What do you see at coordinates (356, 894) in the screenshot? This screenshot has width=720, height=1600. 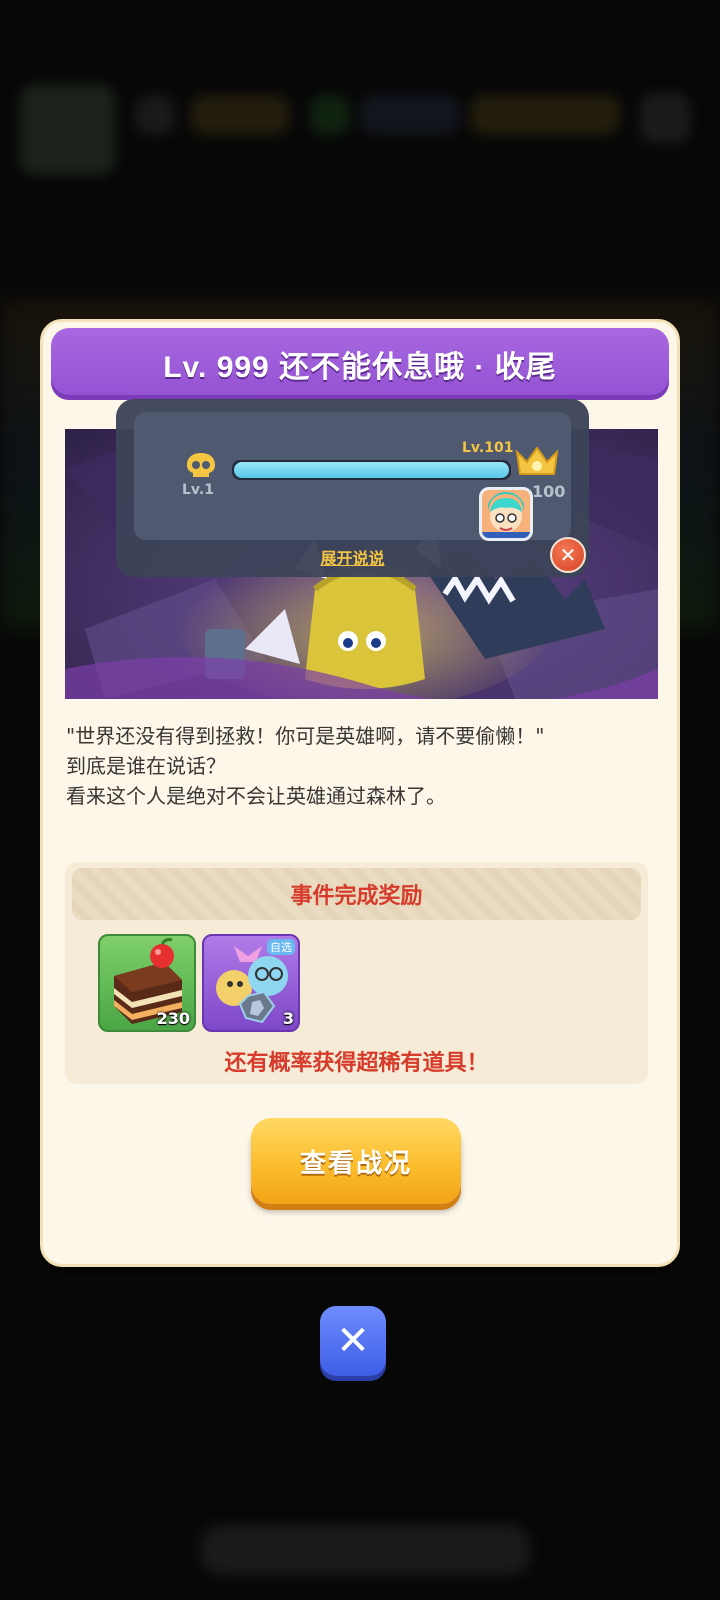 I see `reward-title: 事件完成奖励` at bounding box center [356, 894].